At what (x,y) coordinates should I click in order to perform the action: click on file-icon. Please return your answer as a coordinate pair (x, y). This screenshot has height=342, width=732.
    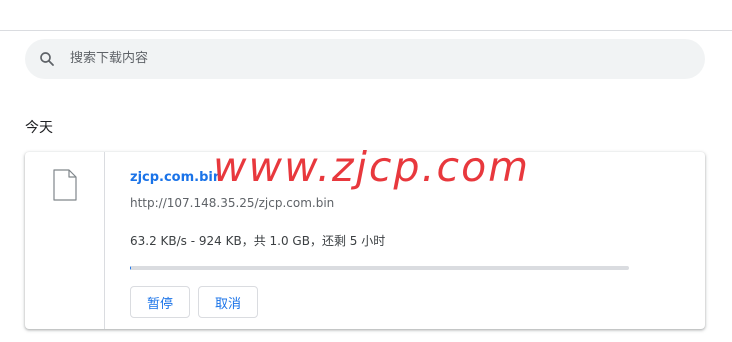
    Looking at the image, I should click on (65, 185).